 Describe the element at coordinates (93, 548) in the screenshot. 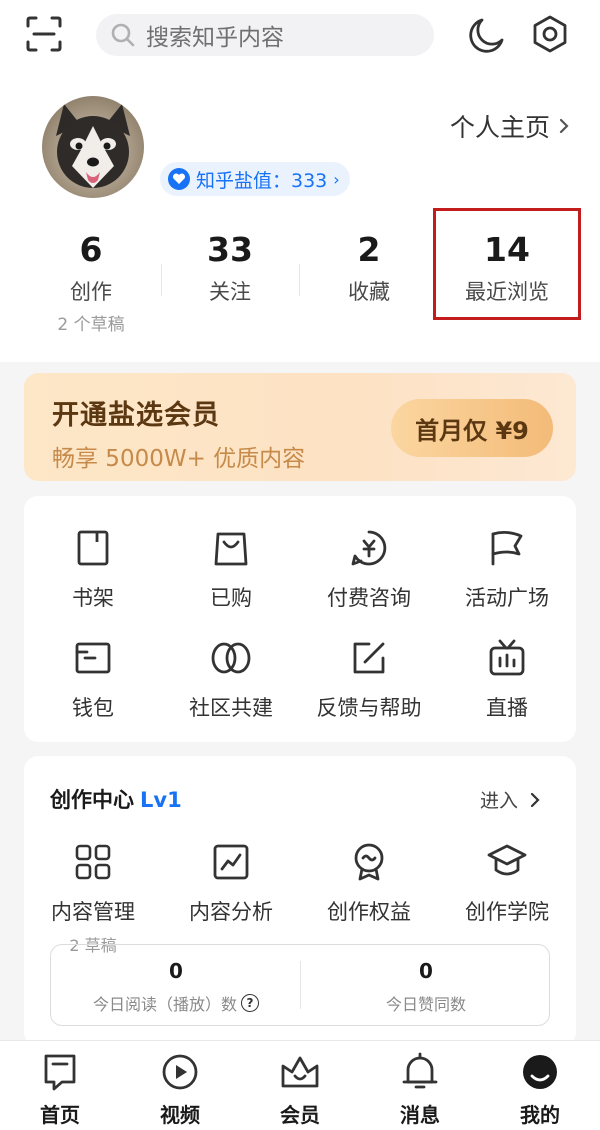

I see `bookshelf-icon` at that location.